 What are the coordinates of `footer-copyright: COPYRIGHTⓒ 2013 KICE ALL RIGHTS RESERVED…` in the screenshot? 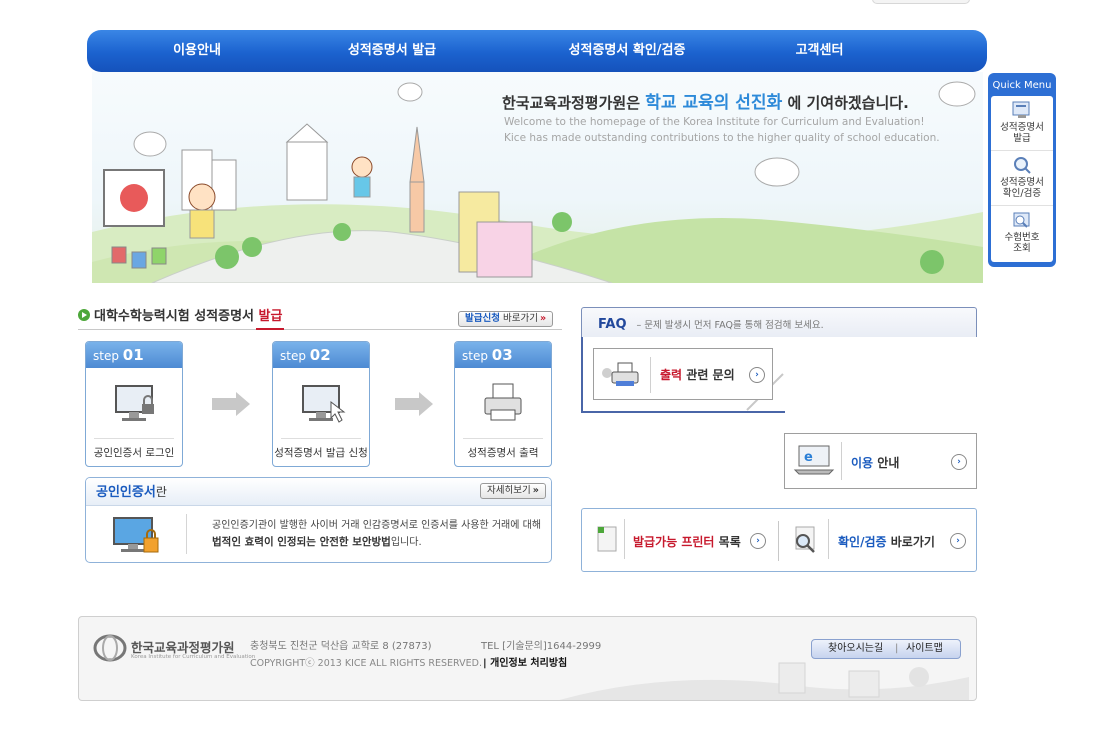 It's located at (366, 663).